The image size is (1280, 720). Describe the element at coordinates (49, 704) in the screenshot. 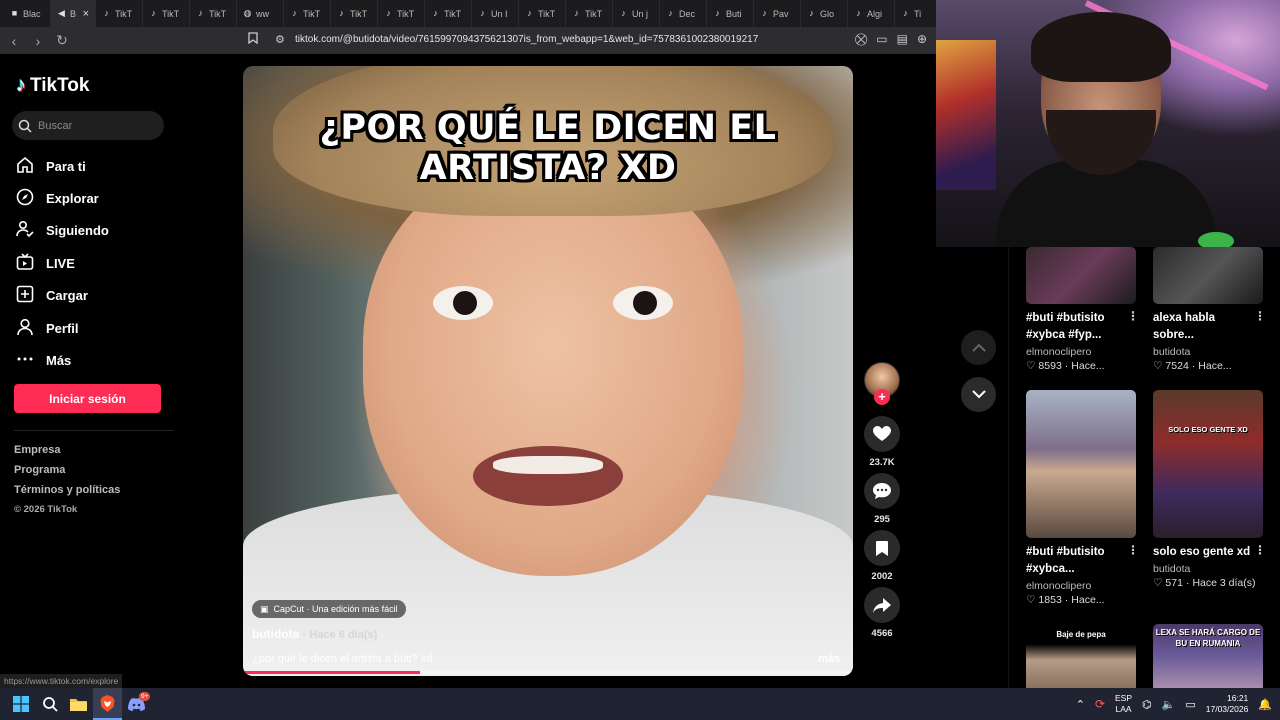

I see `taskbar-search-icon` at that location.